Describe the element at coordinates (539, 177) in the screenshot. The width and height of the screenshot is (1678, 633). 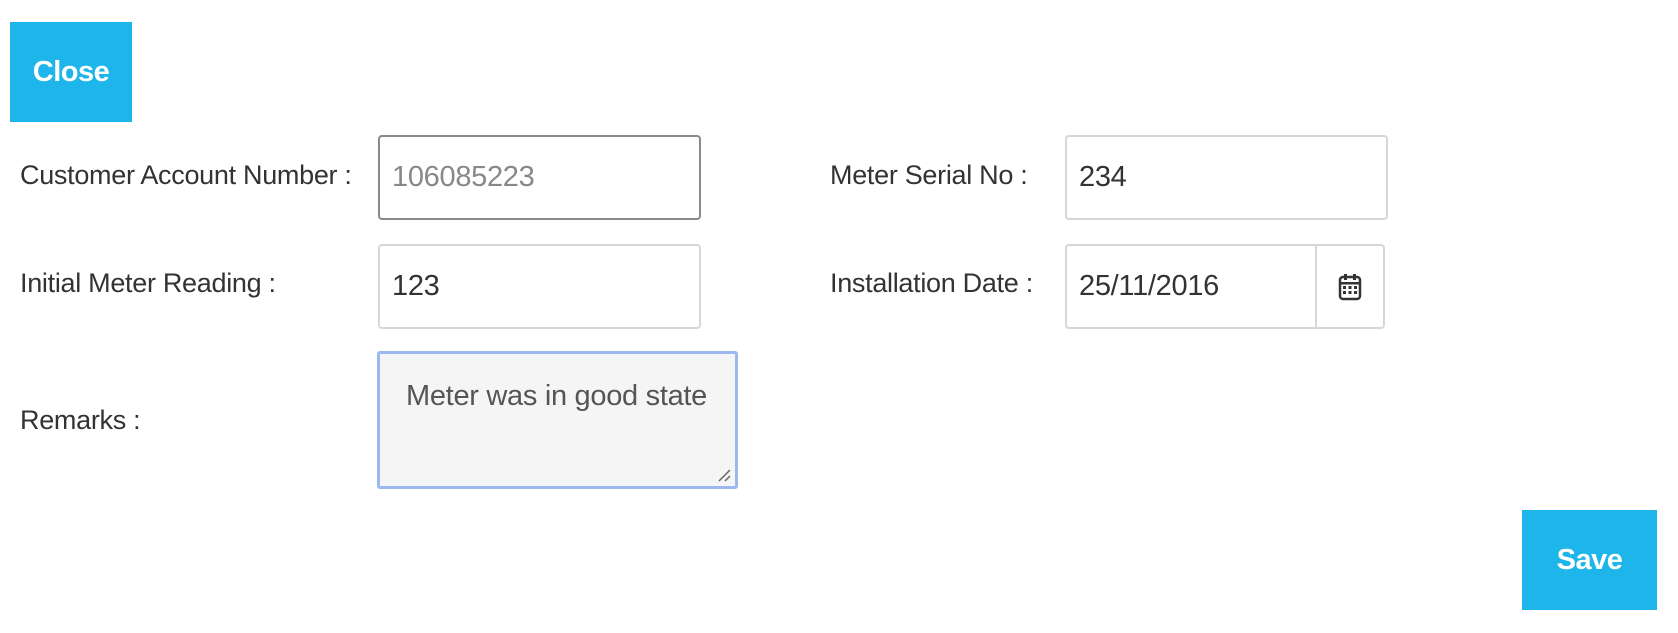
I see `customer-account-number-field: 106085223` at that location.